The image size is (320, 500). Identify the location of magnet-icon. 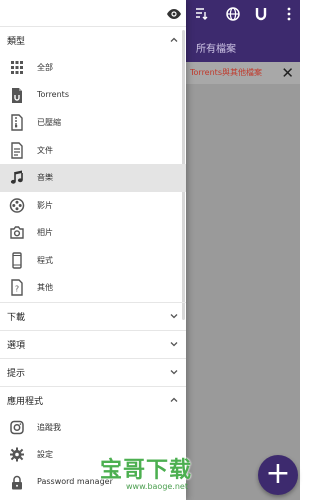
(261, 17).